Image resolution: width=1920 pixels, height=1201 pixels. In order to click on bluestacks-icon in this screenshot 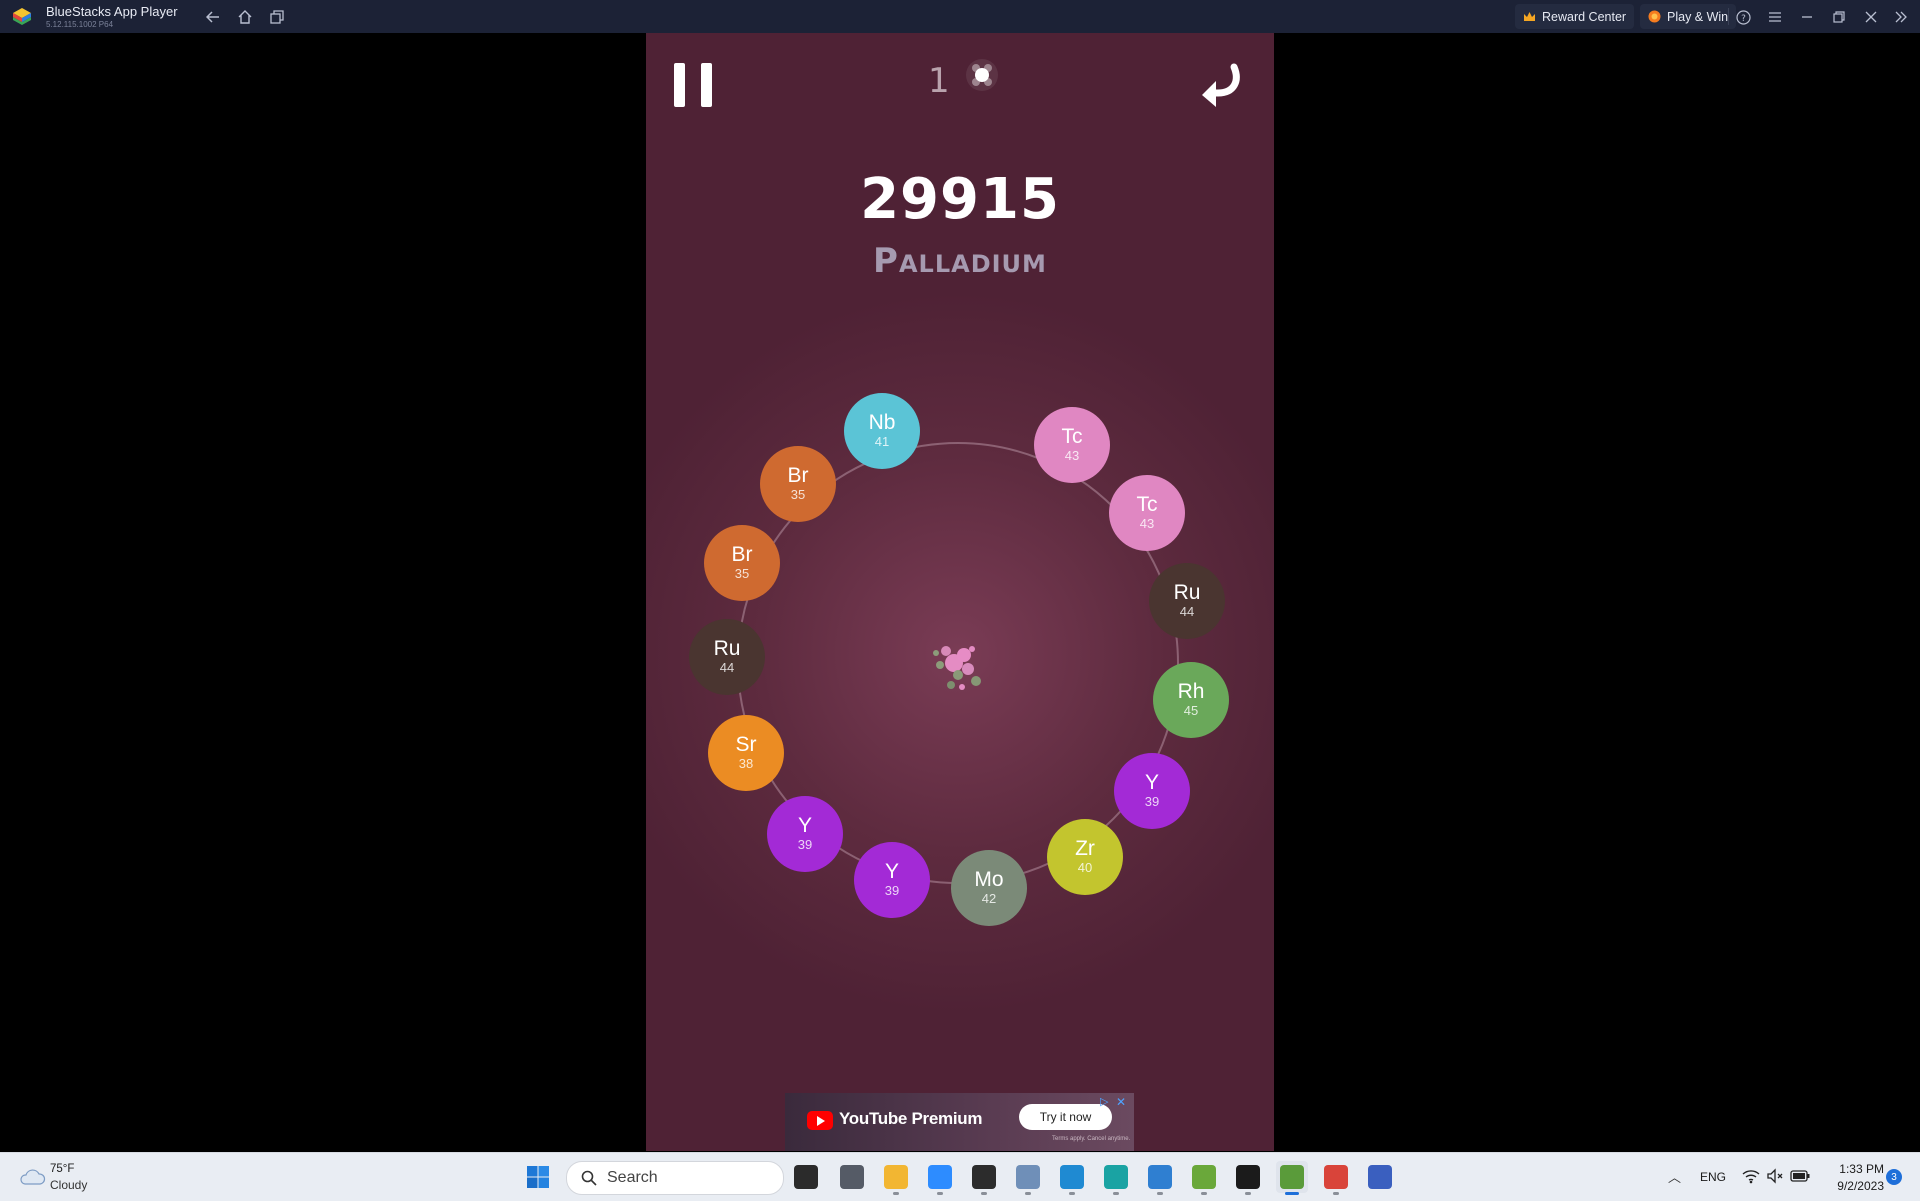, I will do `click(1292, 1177)`.